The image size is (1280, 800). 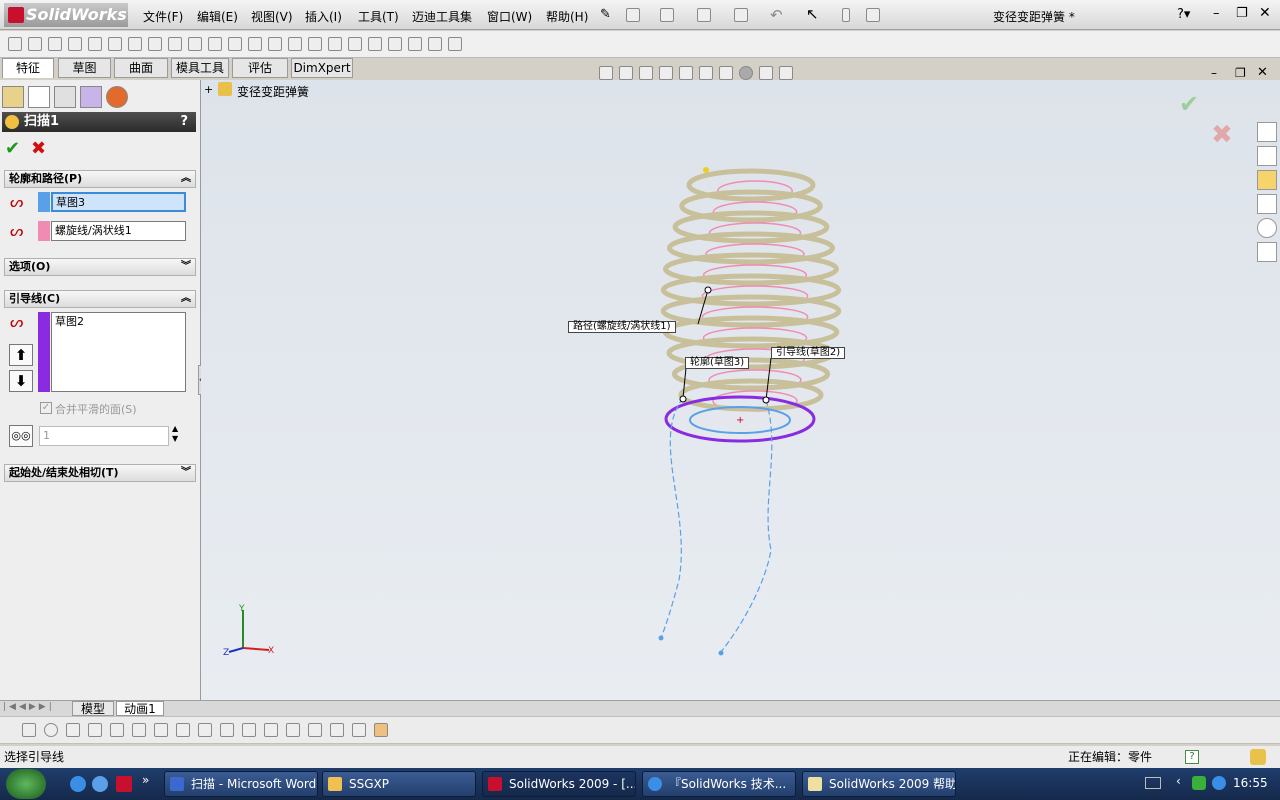 What do you see at coordinates (13, 97) in the screenshot?
I see `feature-manager-icon` at bounding box center [13, 97].